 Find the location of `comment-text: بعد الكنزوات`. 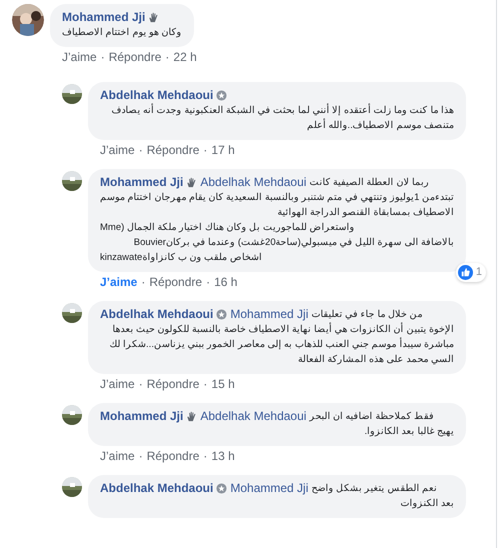

comment-text: بعد الكنزوات is located at coordinates (426, 504).